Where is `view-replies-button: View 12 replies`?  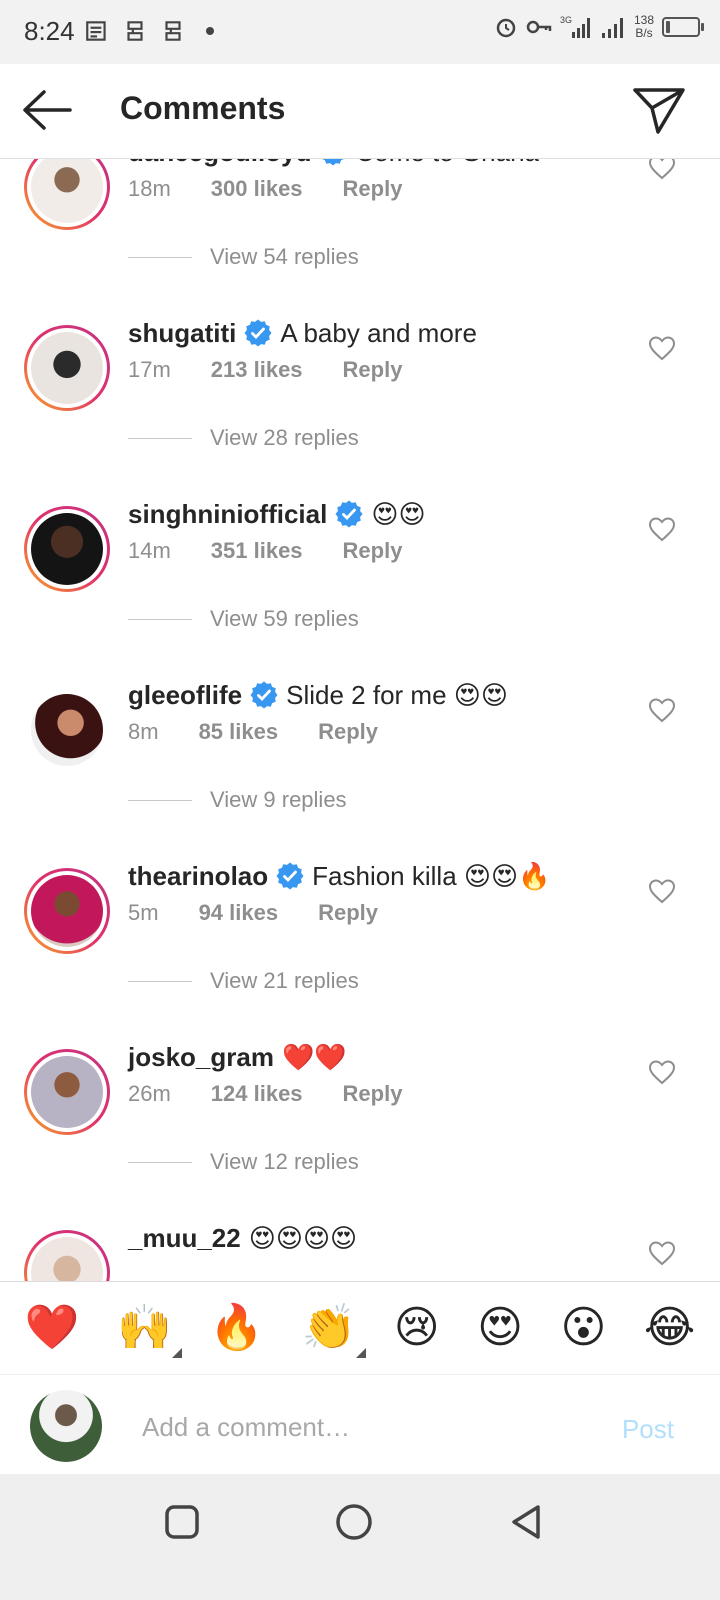 view-replies-button: View 12 replies is located at coordinates (243, 1162).